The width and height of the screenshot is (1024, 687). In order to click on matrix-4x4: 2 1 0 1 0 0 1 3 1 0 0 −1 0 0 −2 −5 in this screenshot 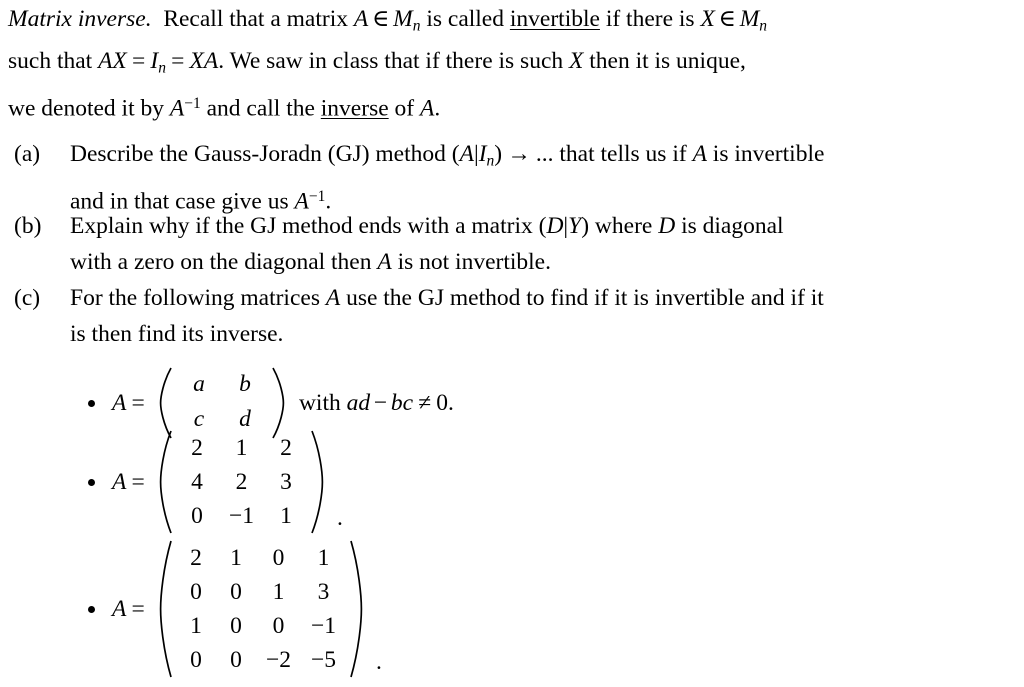, I will do `click(261, 609)`.